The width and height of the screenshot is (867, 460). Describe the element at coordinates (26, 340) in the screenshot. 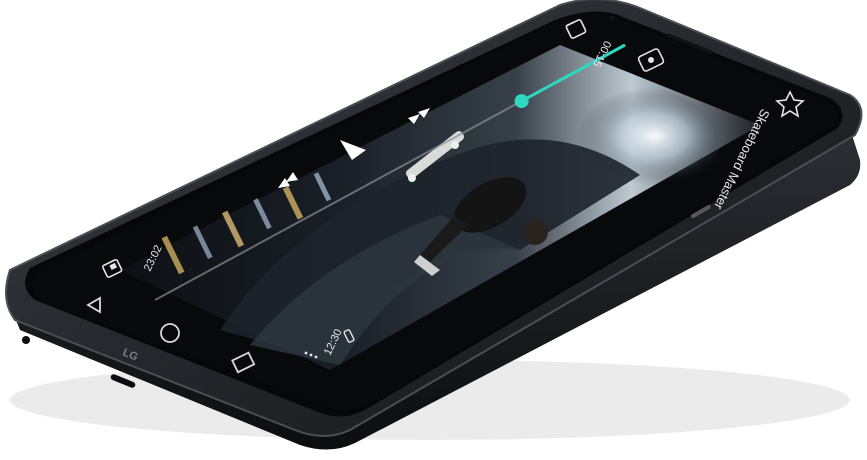

I see `headphone-jack` at that location.